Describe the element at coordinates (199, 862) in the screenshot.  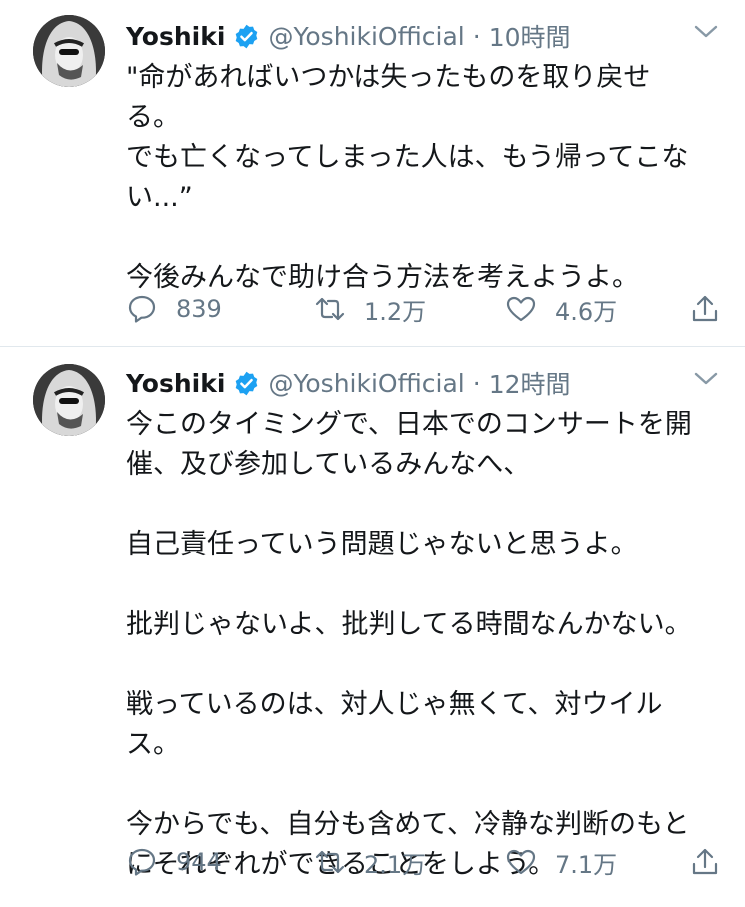
I see `reply-count: 944` at that location.